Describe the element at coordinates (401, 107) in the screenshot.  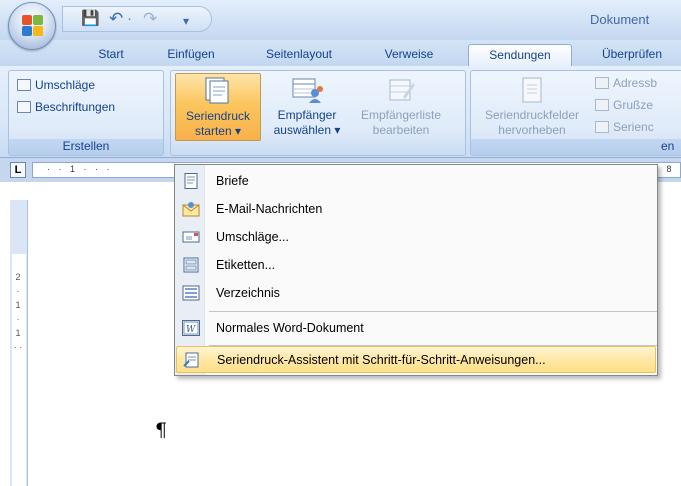
I see `empfaengerliste-bearbeiten-button: Empfängerliste bearbeiten` at that location.